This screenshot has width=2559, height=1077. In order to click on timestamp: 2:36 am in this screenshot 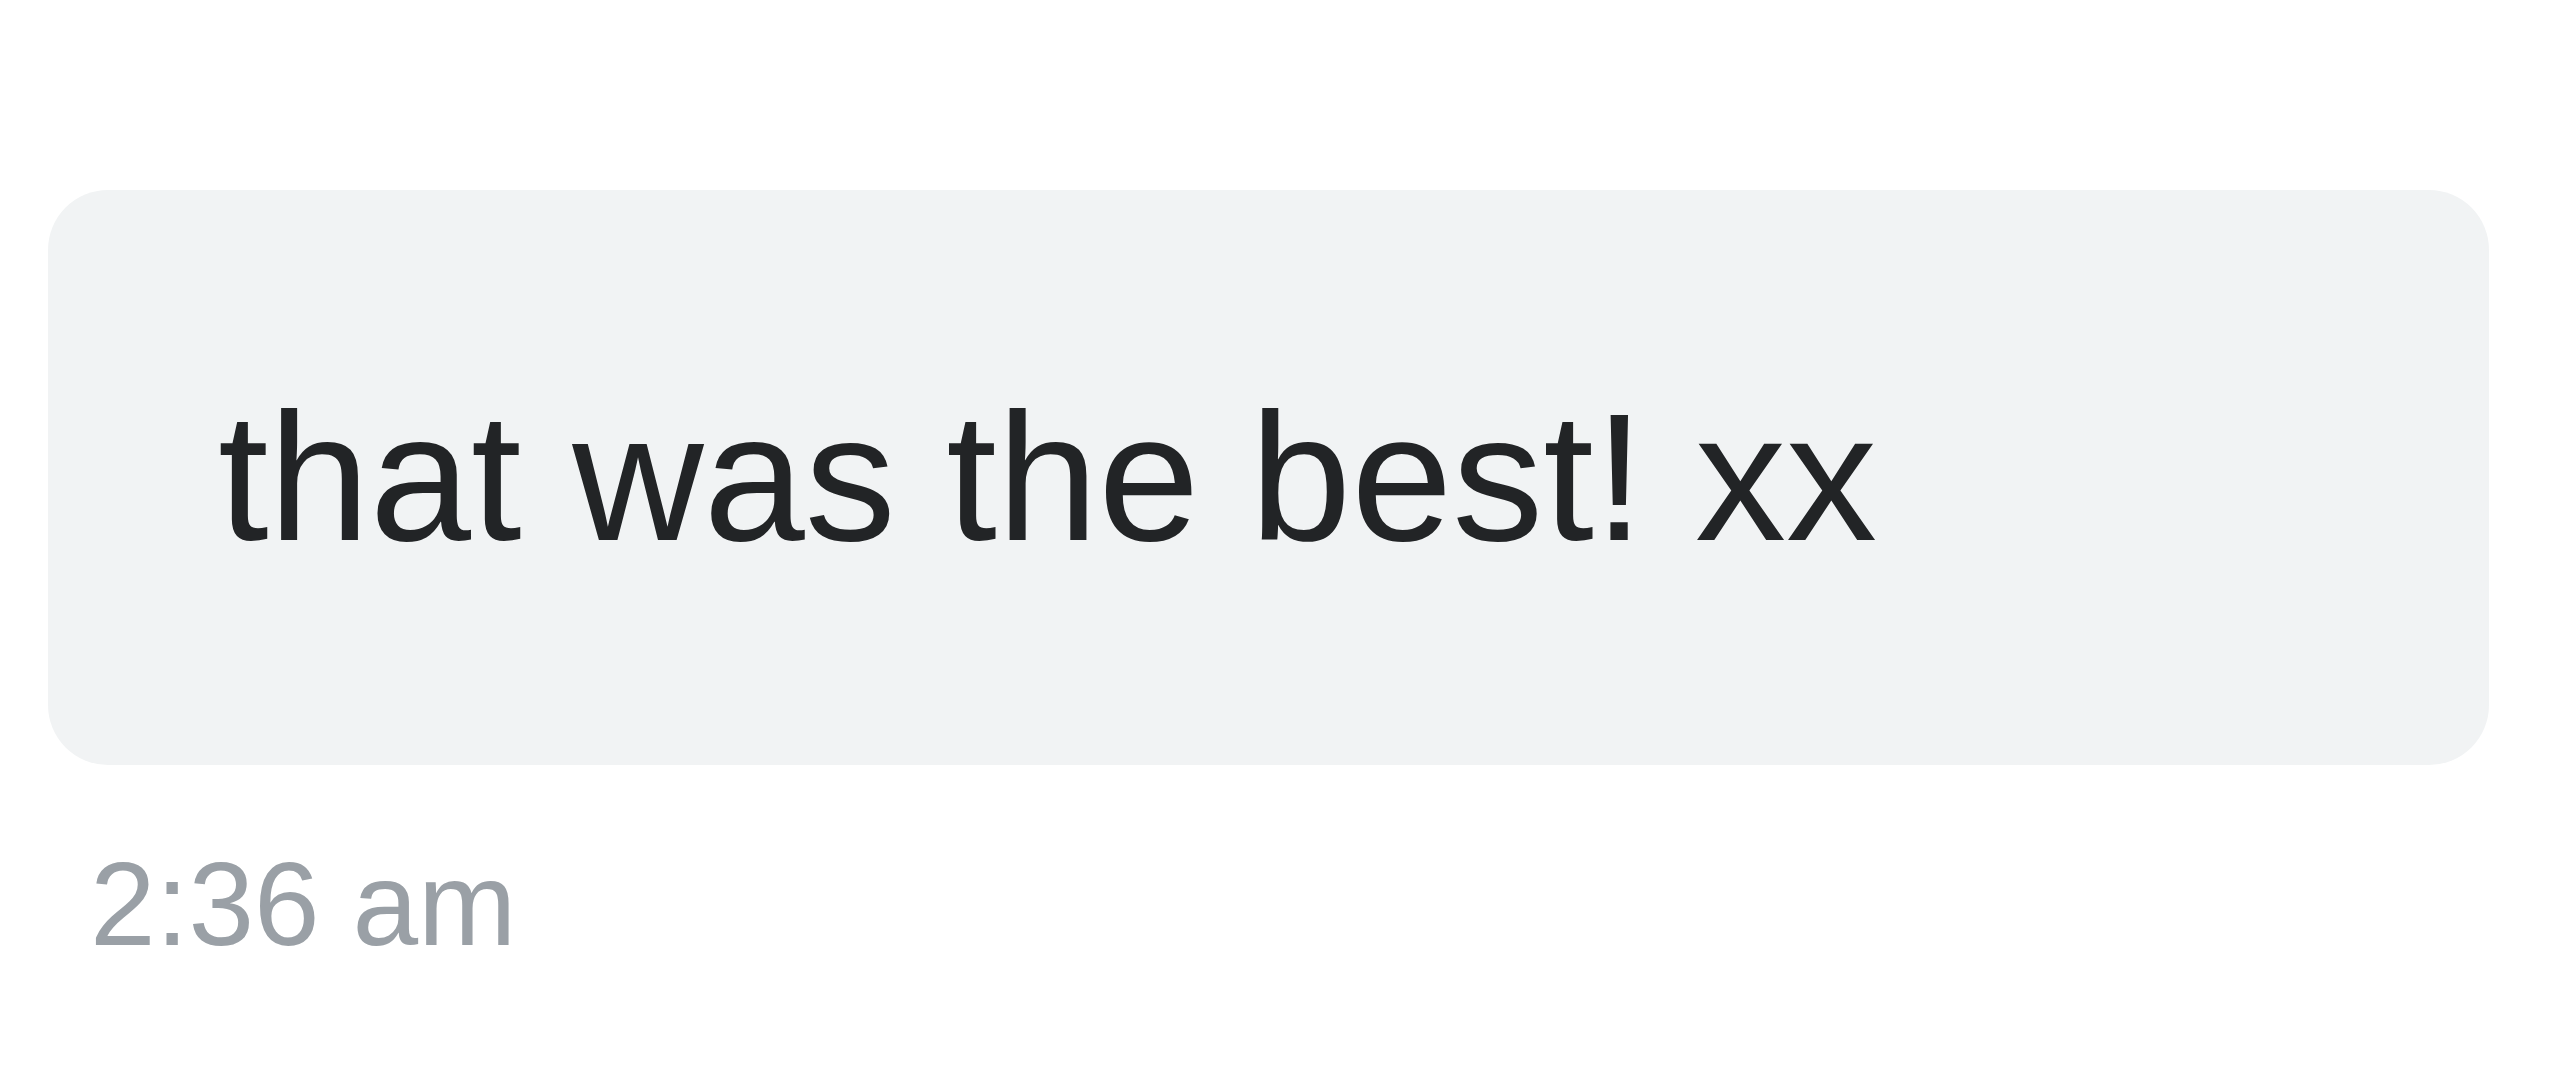, I will do `click(303, 904)`.